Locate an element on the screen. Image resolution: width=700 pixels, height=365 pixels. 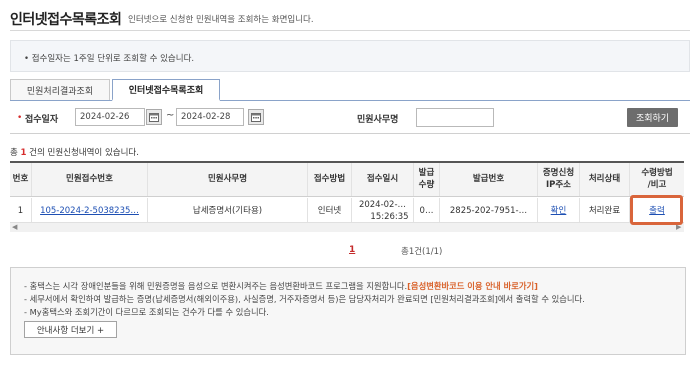
guide-more-button: 안내사항 더보기 + is located at coordinates (70, 329).